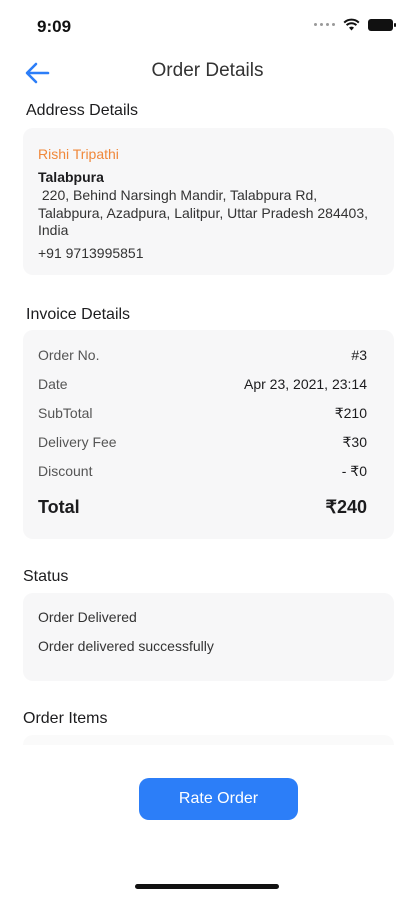 The width and height of the screenshot is (415, 900). What do you see at coordinates (202, 507) in the screenshot?
I see `invoice-total-row: Total ₹240` at bounding box center [202, 507].